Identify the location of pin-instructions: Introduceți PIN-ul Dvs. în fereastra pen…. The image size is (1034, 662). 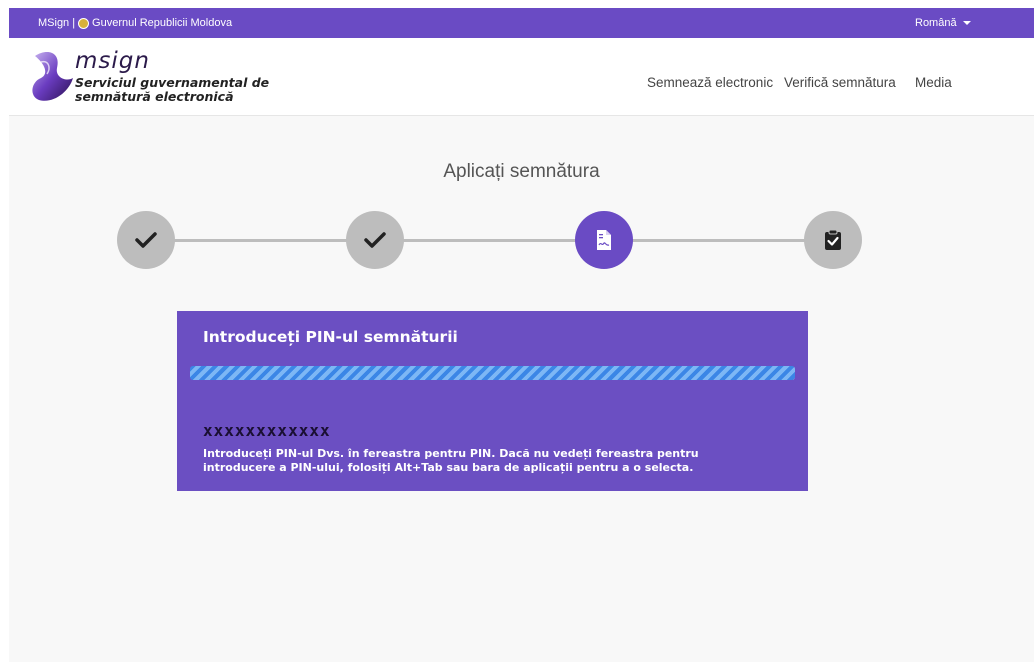
(451, 460).